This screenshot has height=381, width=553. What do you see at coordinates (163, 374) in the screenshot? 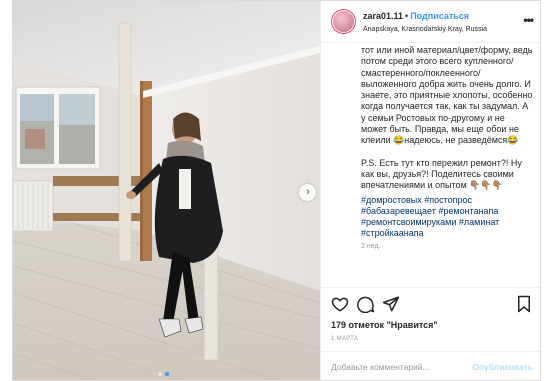
I see `carousel-indicator` at bounding box center [163, 374].